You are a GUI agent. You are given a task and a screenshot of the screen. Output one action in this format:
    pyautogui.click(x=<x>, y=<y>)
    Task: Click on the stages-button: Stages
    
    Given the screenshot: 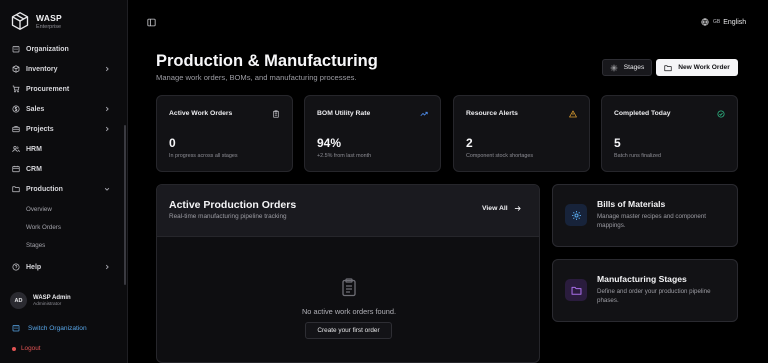 What is the action you would take?
    pyautogui.click(x=627, y=67)
    